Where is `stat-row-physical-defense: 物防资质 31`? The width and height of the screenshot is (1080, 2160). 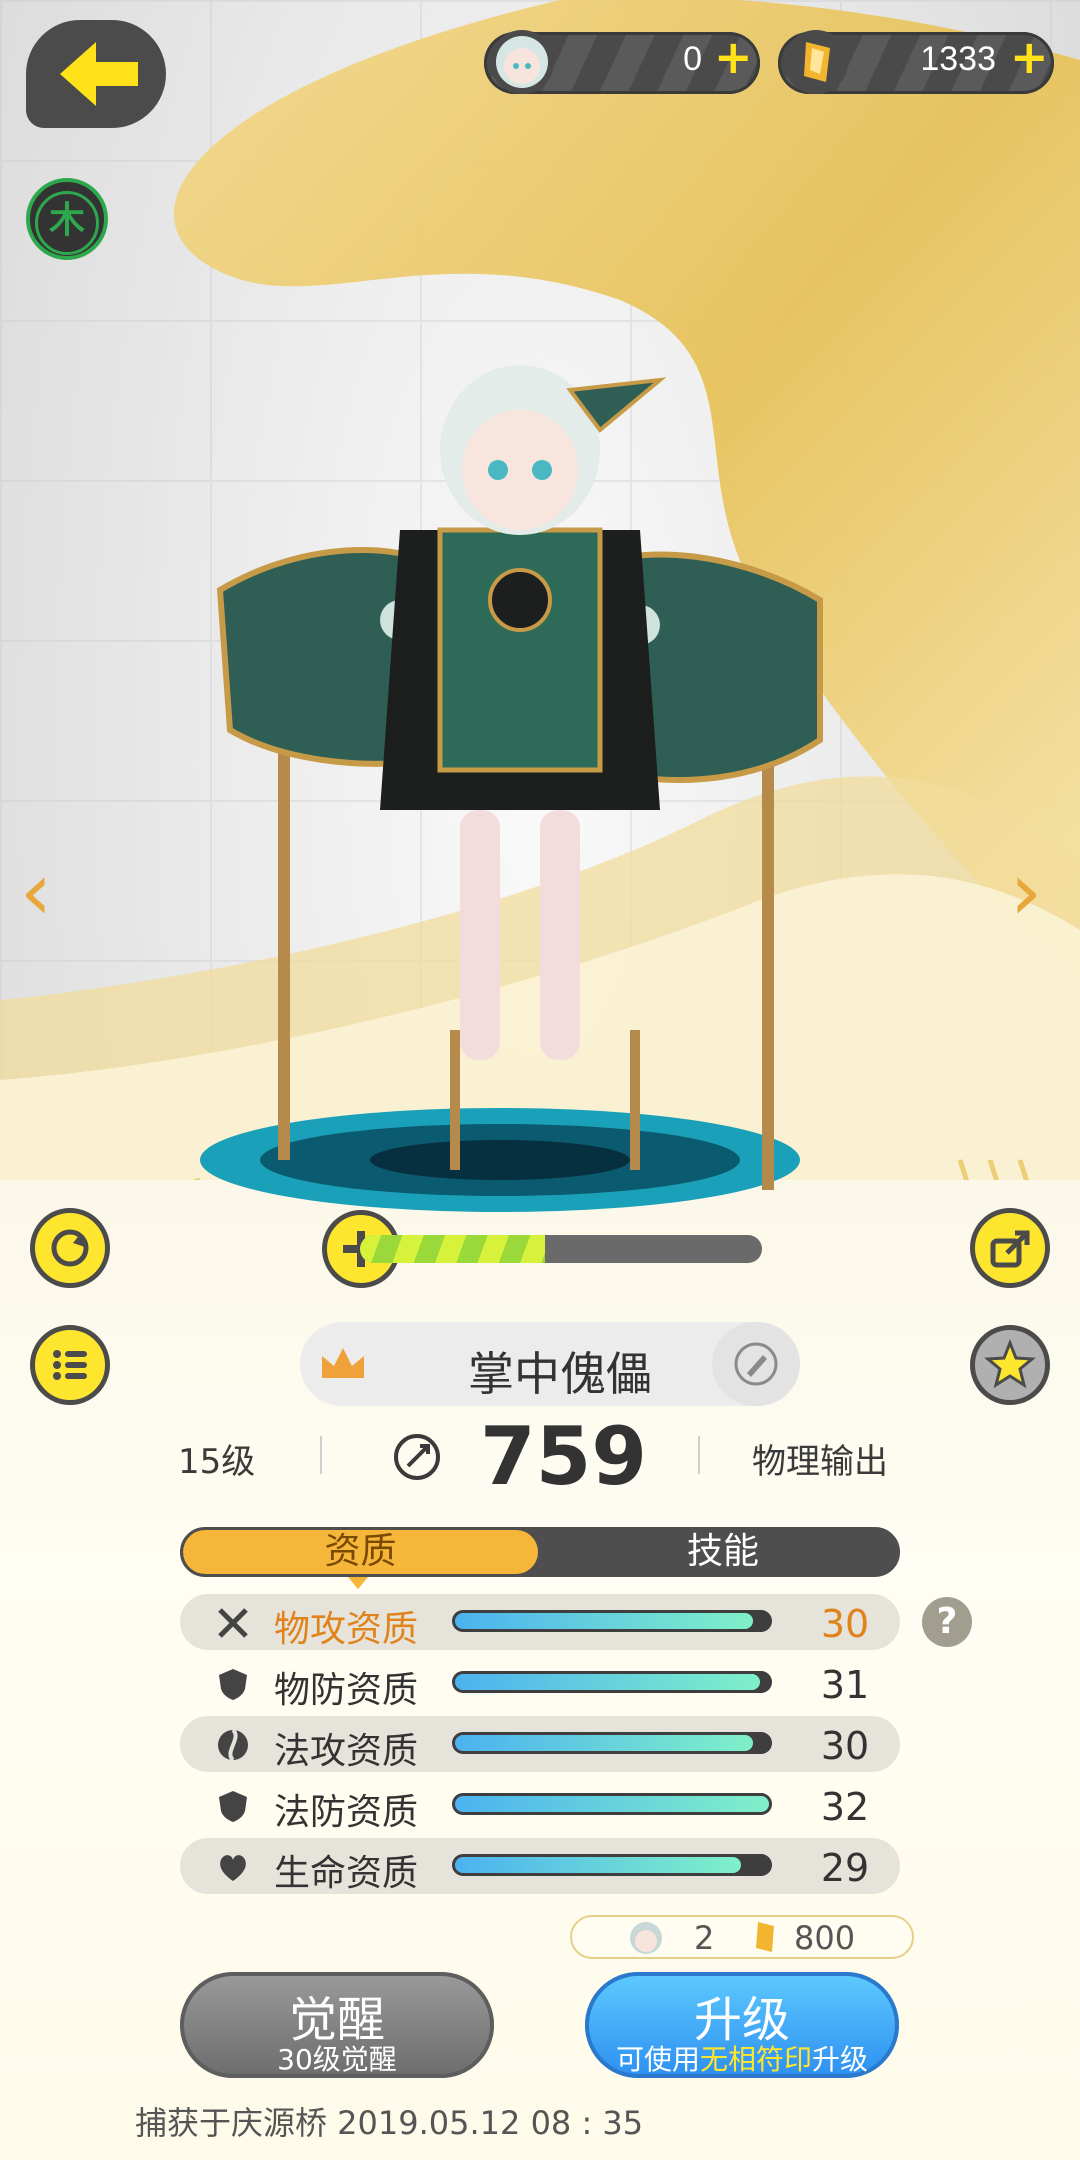 stat-row-physical-defense: 物防资质 31 is located at coordinates (540, 1683).